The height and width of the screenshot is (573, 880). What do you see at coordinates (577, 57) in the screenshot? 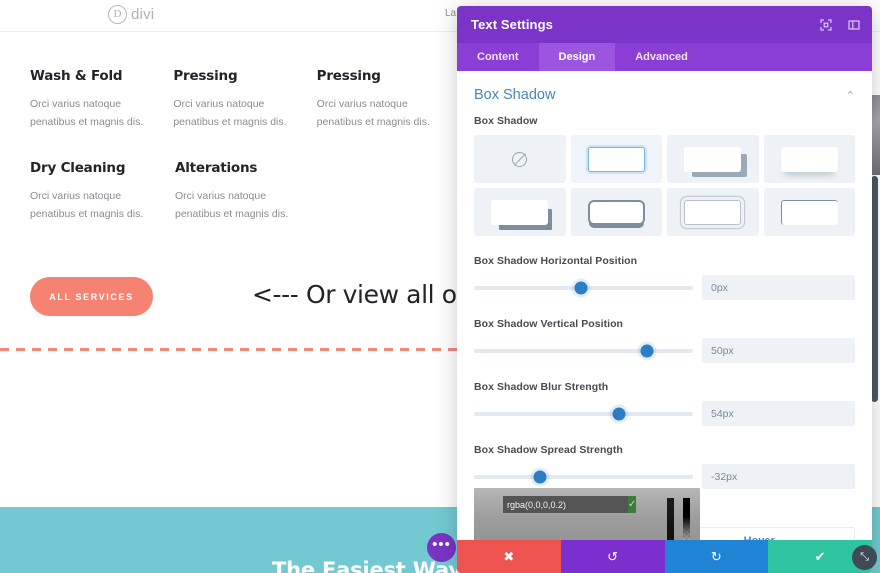
I see `tab-design: Design` at bounding box center [577, 57].